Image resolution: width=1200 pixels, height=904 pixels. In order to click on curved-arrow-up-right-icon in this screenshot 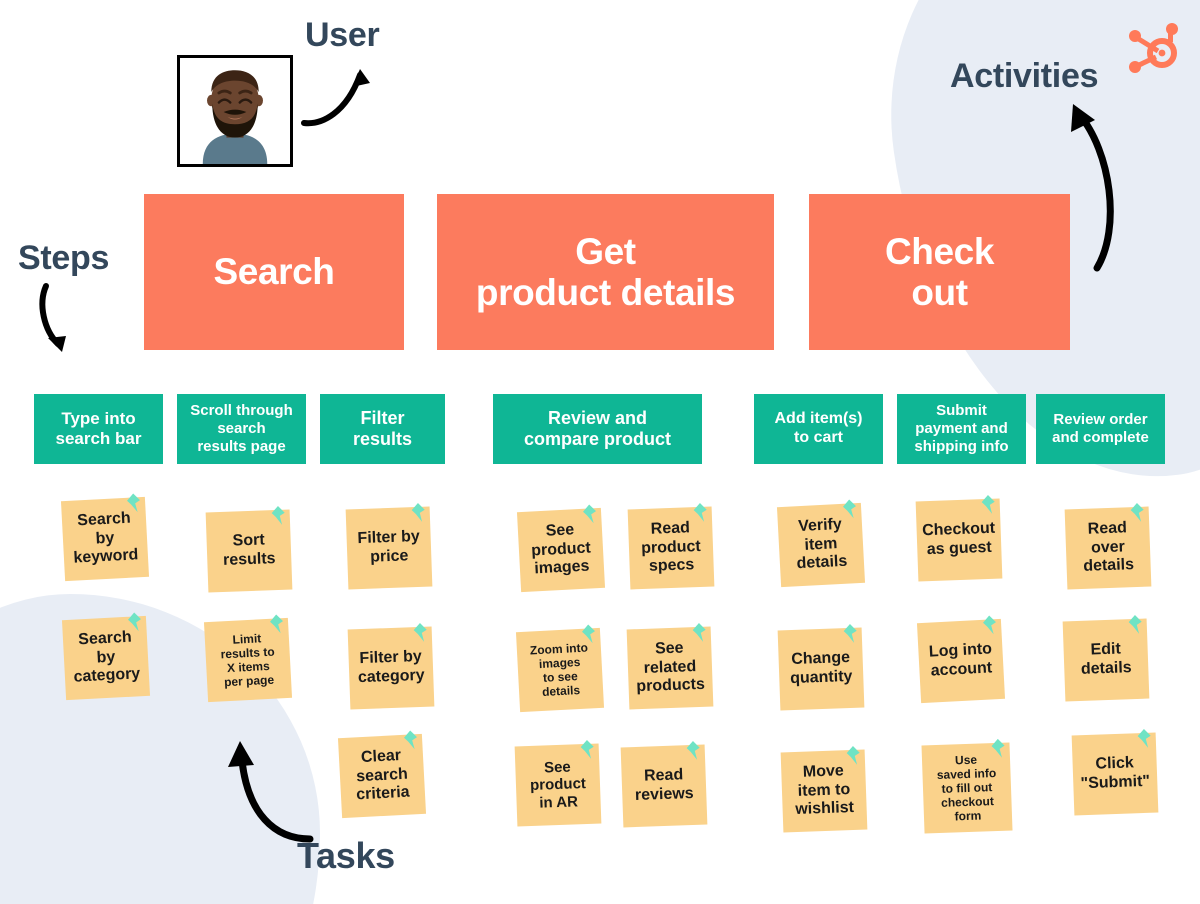, I will do `click(335, 98)`.